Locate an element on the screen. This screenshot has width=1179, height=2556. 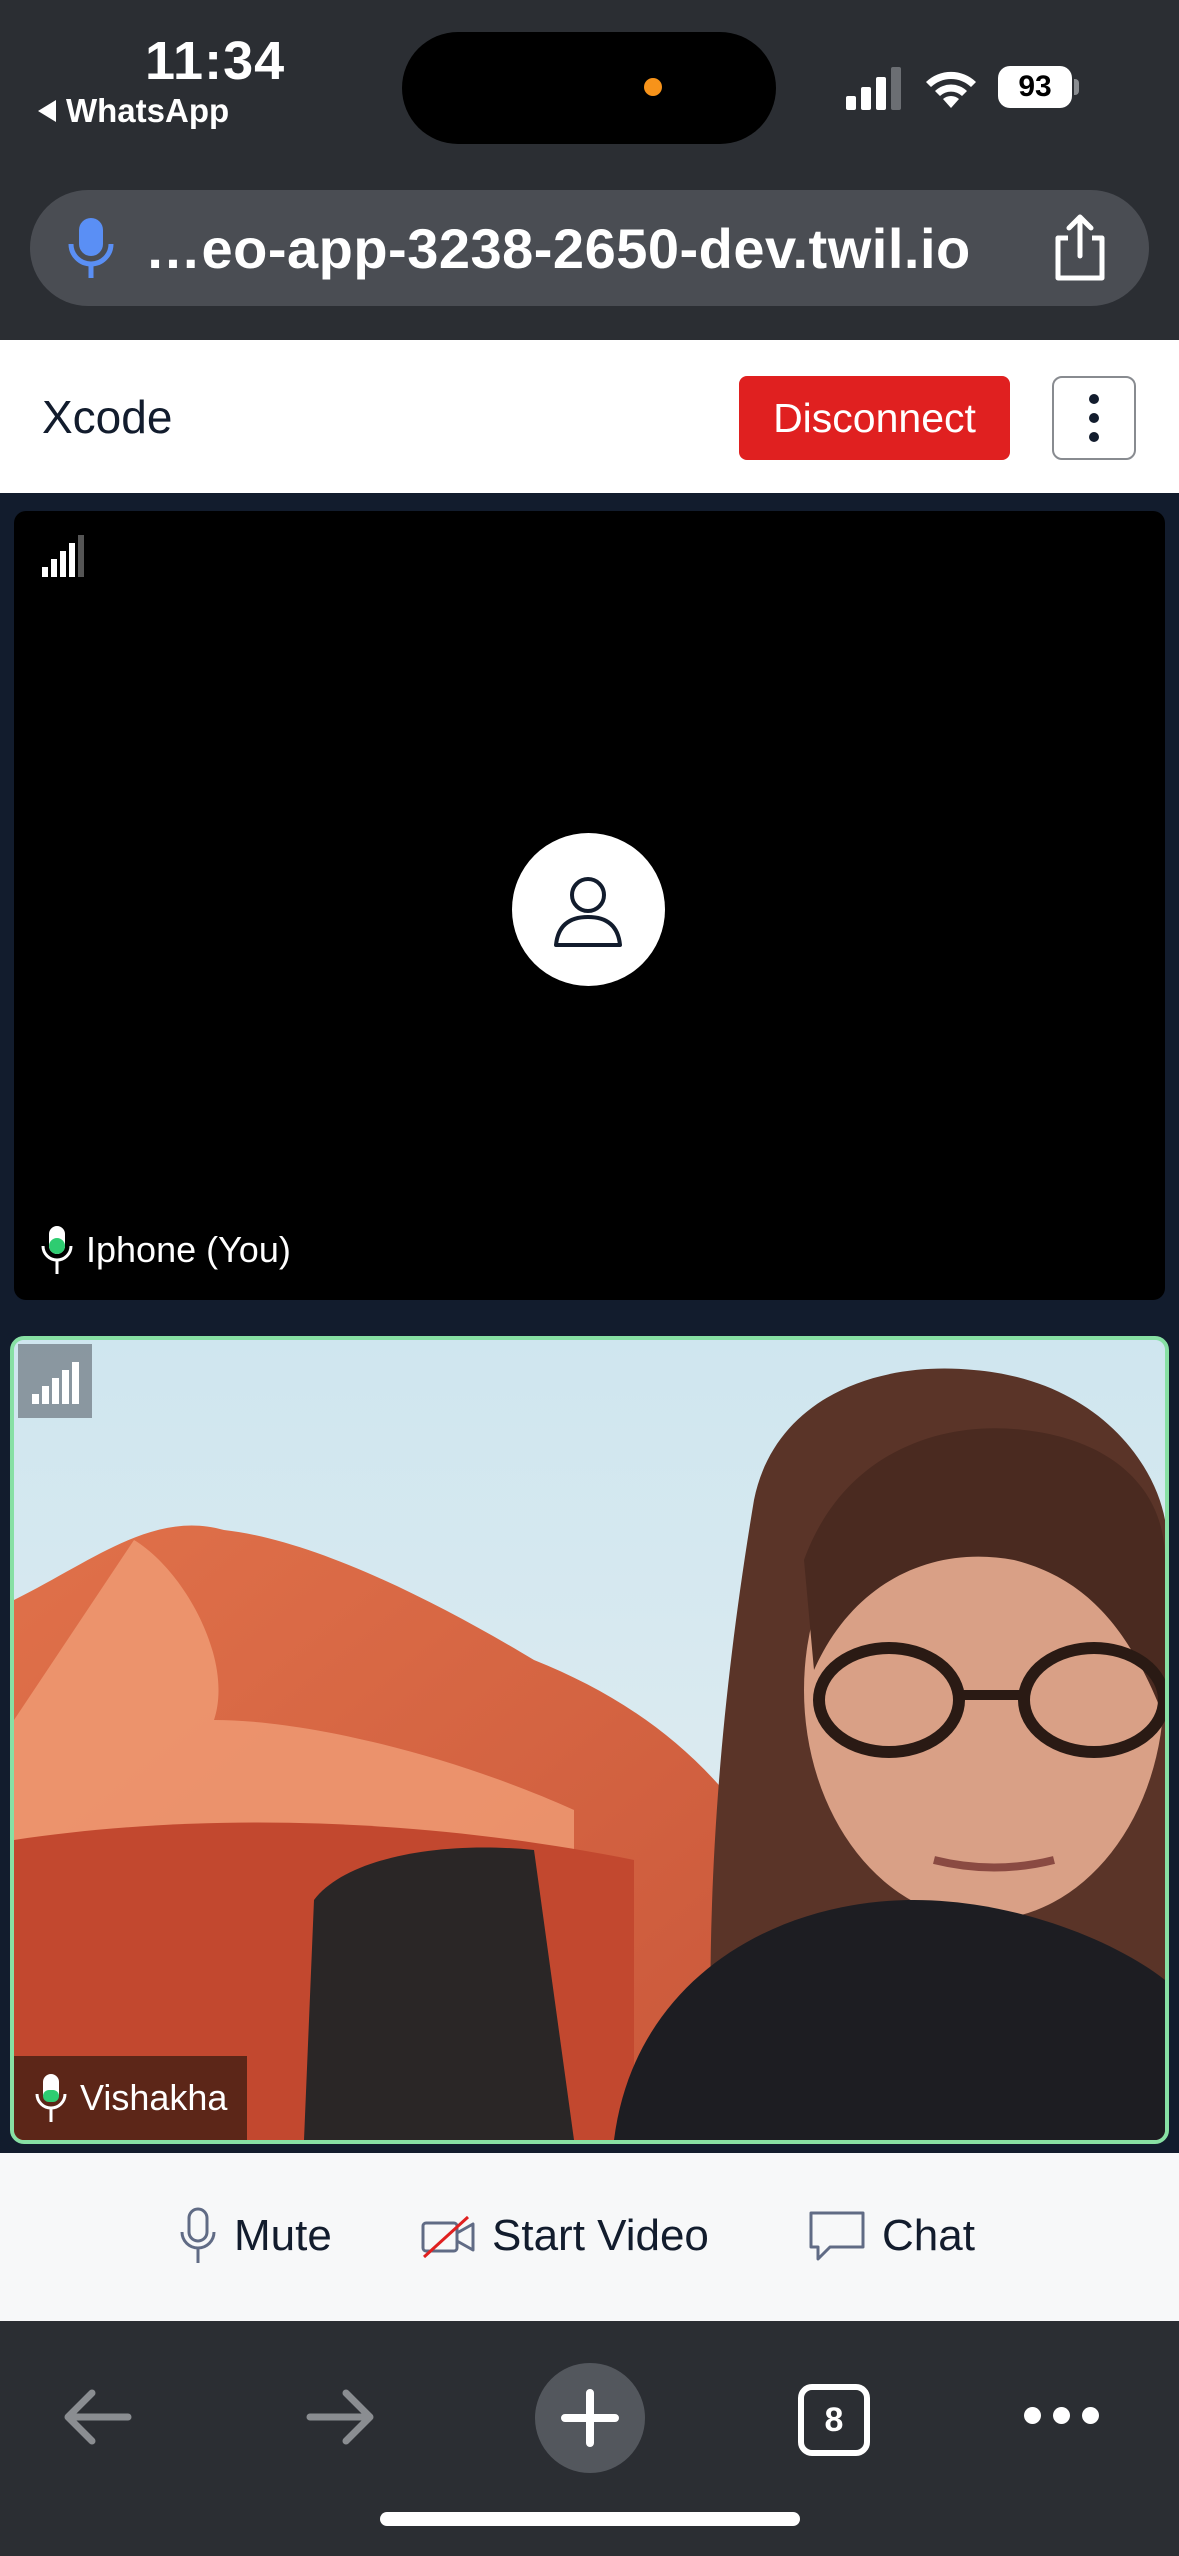
tabs-button: 8 is located at coordinates (834, 2420).